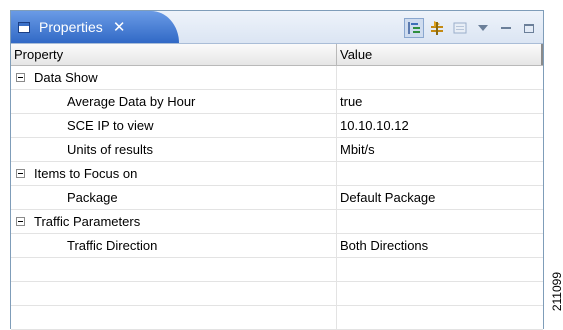 Image resolution: width=563 pixels, height=330 pixels. Describe the element at coordinates (174, 54) in the screenshot. I see `column-header-property: Property` at that location.